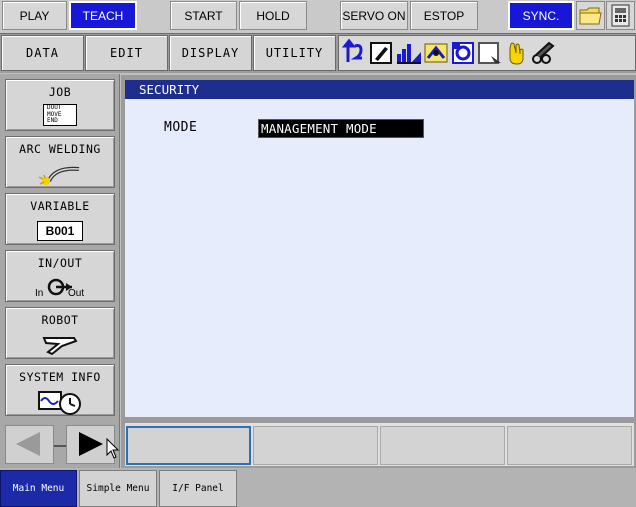  Describe the element at coordinates (379, 89) in the screenshot. I see `window-title: SECURITY` at that location.